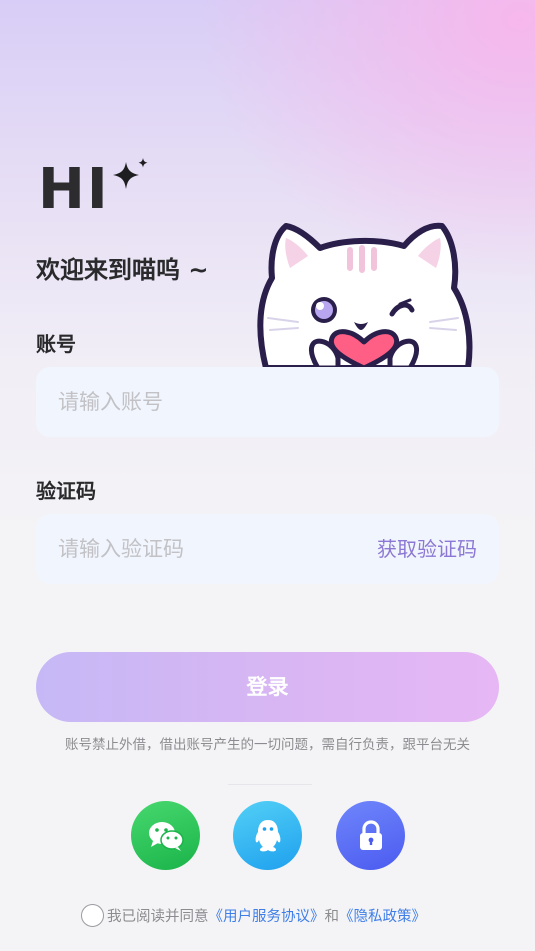  Describe the element at coordinates (208, 549) in the screenshot. I see `code-input` at that location.